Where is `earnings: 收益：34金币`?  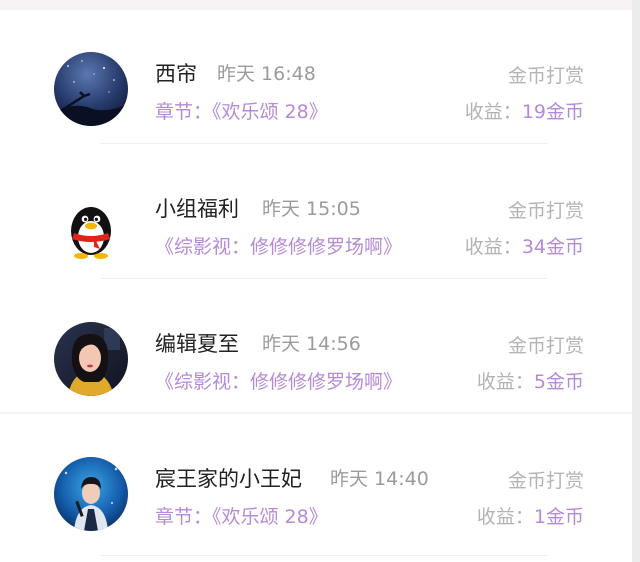
earnings: 收益：34金币 is located at coordinates (524, 245).